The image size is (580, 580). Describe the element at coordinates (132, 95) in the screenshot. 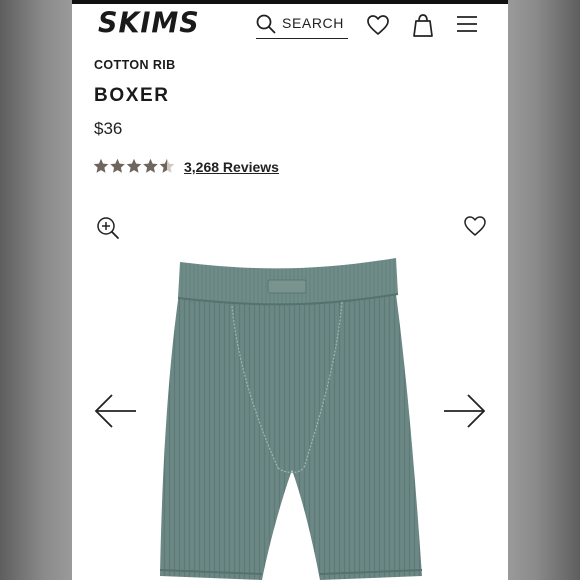

I see `product-title: BOXER` at that location.